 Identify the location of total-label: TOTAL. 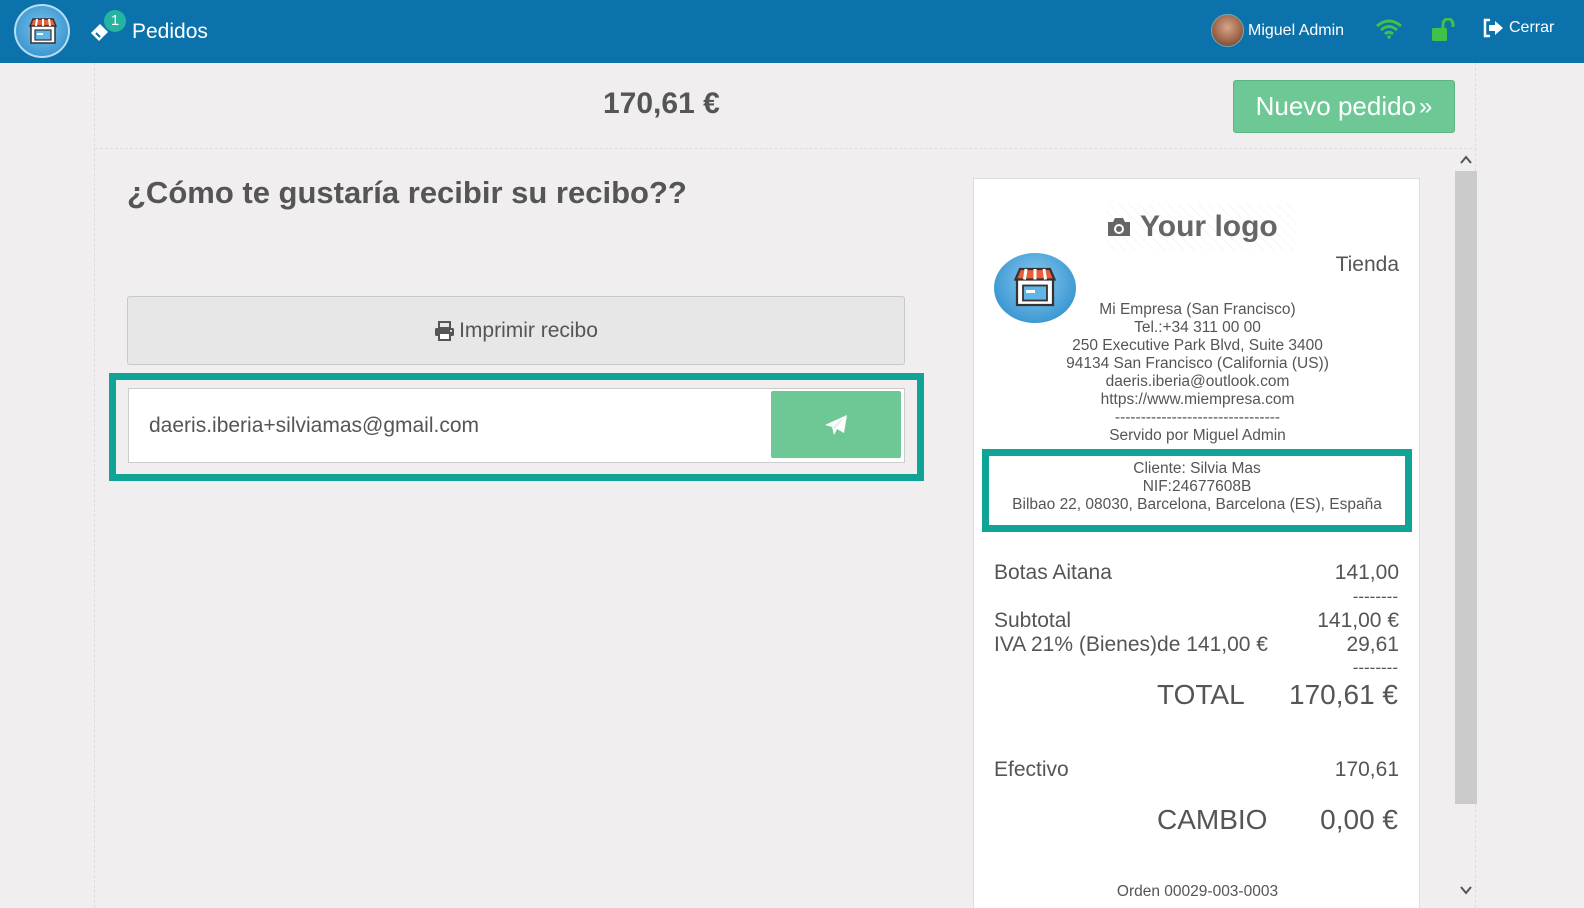
(1201, 694).